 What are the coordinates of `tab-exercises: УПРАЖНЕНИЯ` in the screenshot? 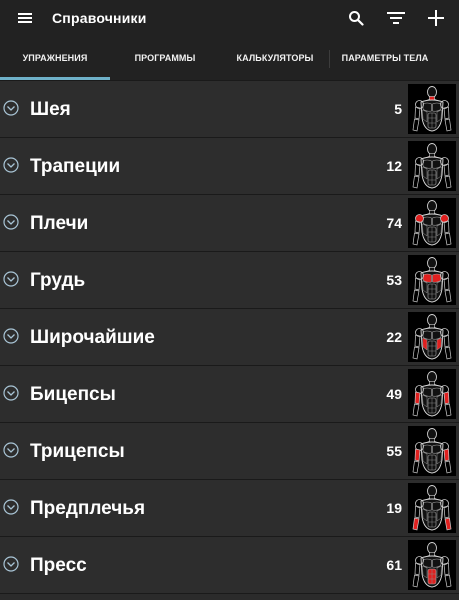 It's located at (55, 58).